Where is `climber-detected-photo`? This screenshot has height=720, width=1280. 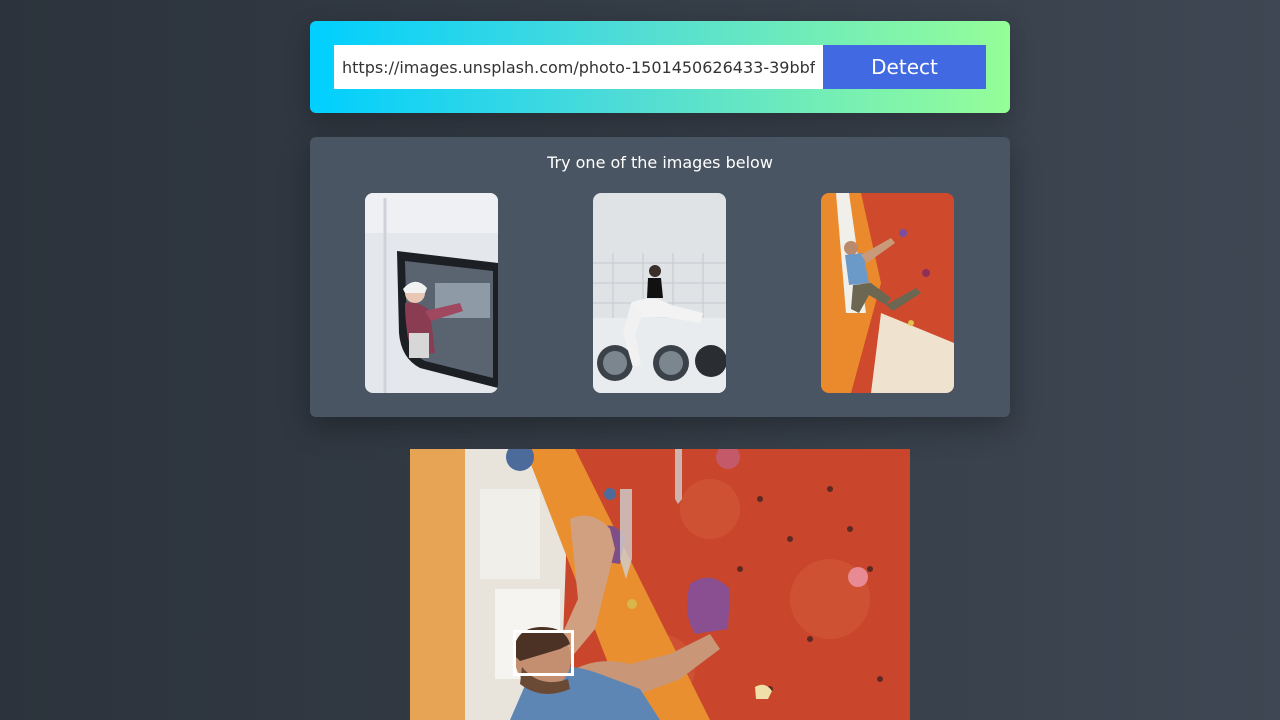 climber-detected-photo is located at coordinates (660, 584).